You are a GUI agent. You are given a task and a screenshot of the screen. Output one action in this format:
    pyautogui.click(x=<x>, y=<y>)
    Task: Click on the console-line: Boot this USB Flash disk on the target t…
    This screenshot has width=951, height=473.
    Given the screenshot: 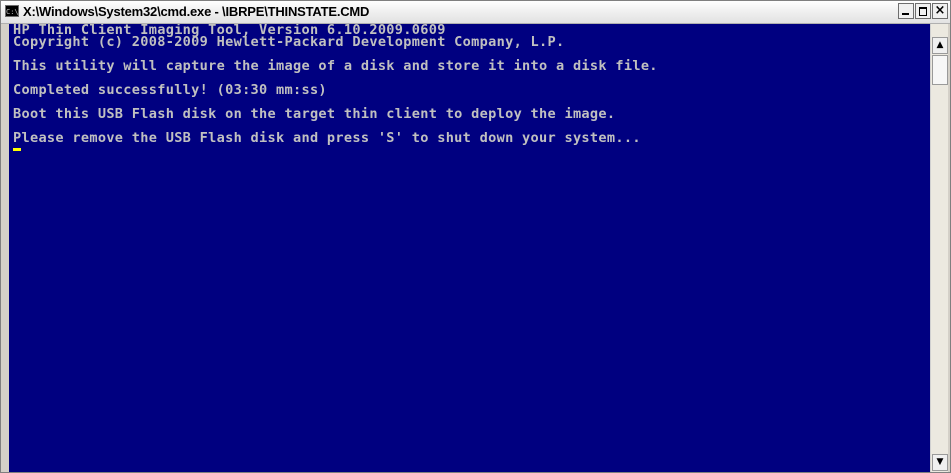 What is the action you would take?
    pyautogui.click(x=314, y=114)
    